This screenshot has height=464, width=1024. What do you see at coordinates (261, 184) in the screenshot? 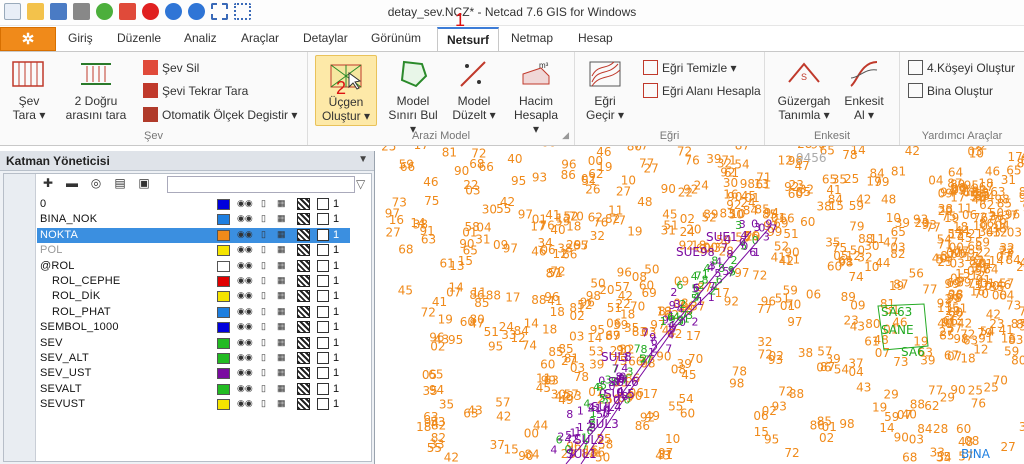
I see `layer-filter-input` at bounding box center [261, 184].